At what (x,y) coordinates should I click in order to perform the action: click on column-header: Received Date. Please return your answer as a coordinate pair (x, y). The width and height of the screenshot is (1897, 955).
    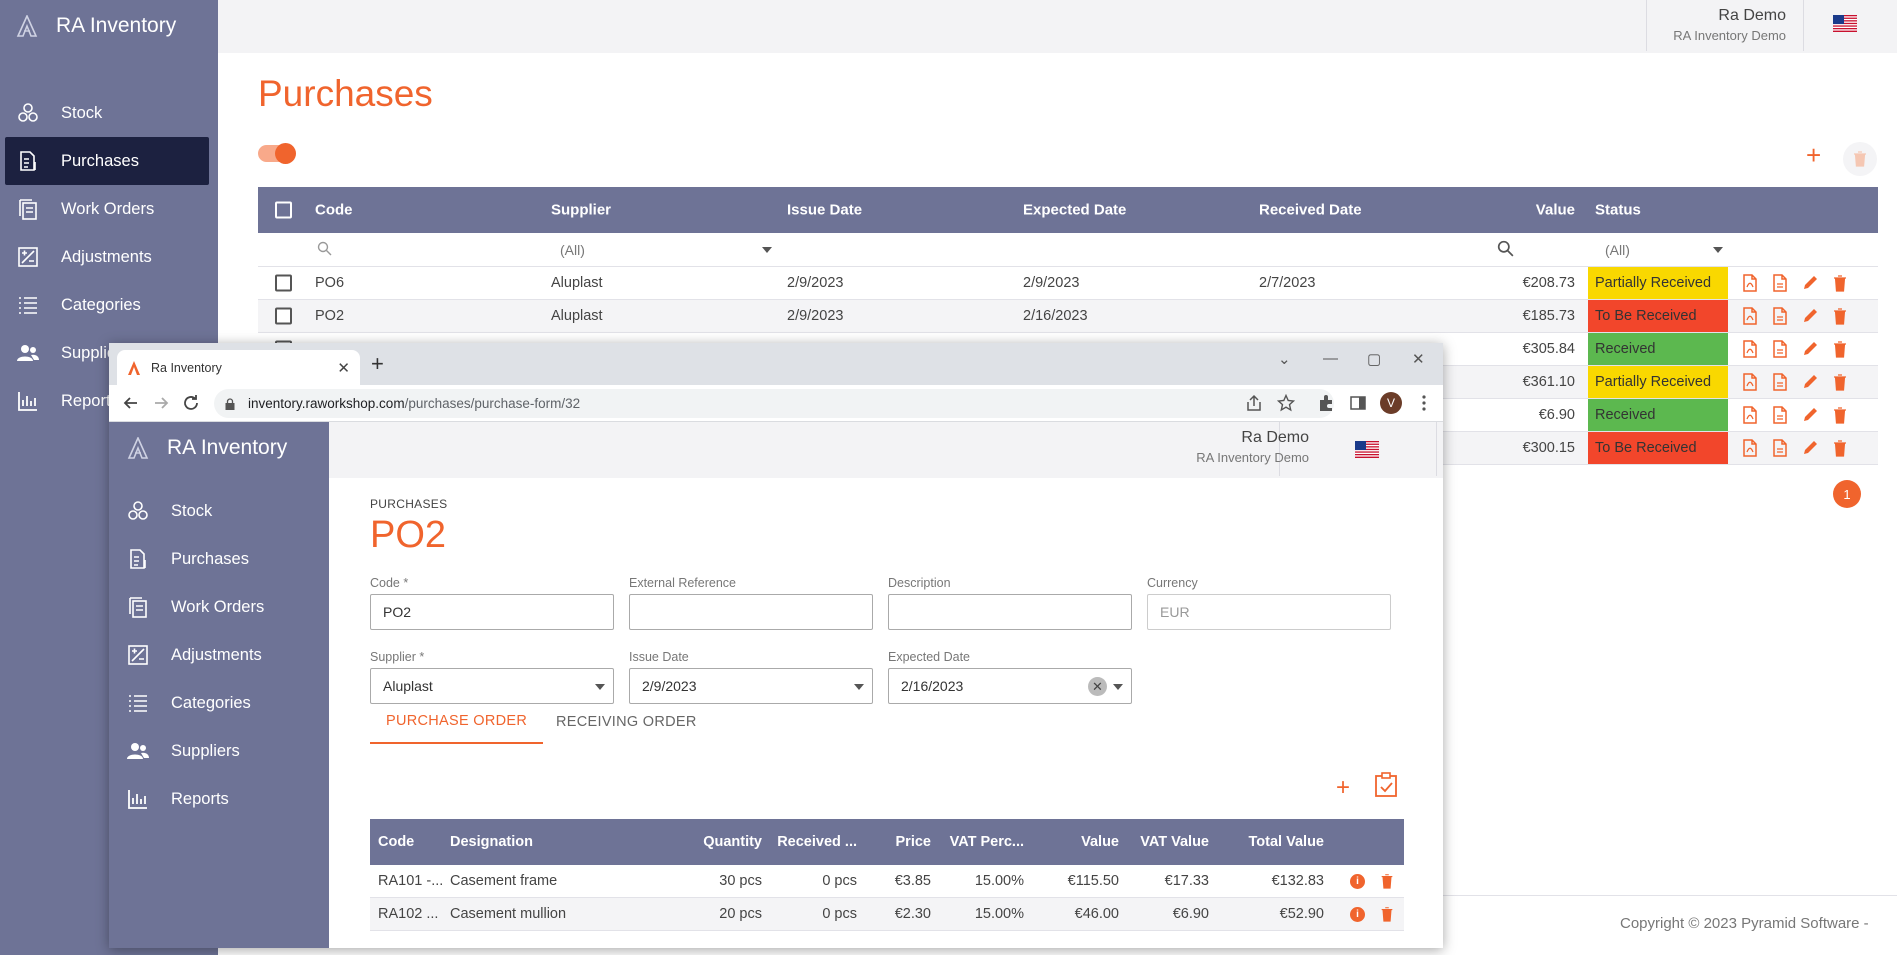
    Looking at the image, I should click on (1310, 210).